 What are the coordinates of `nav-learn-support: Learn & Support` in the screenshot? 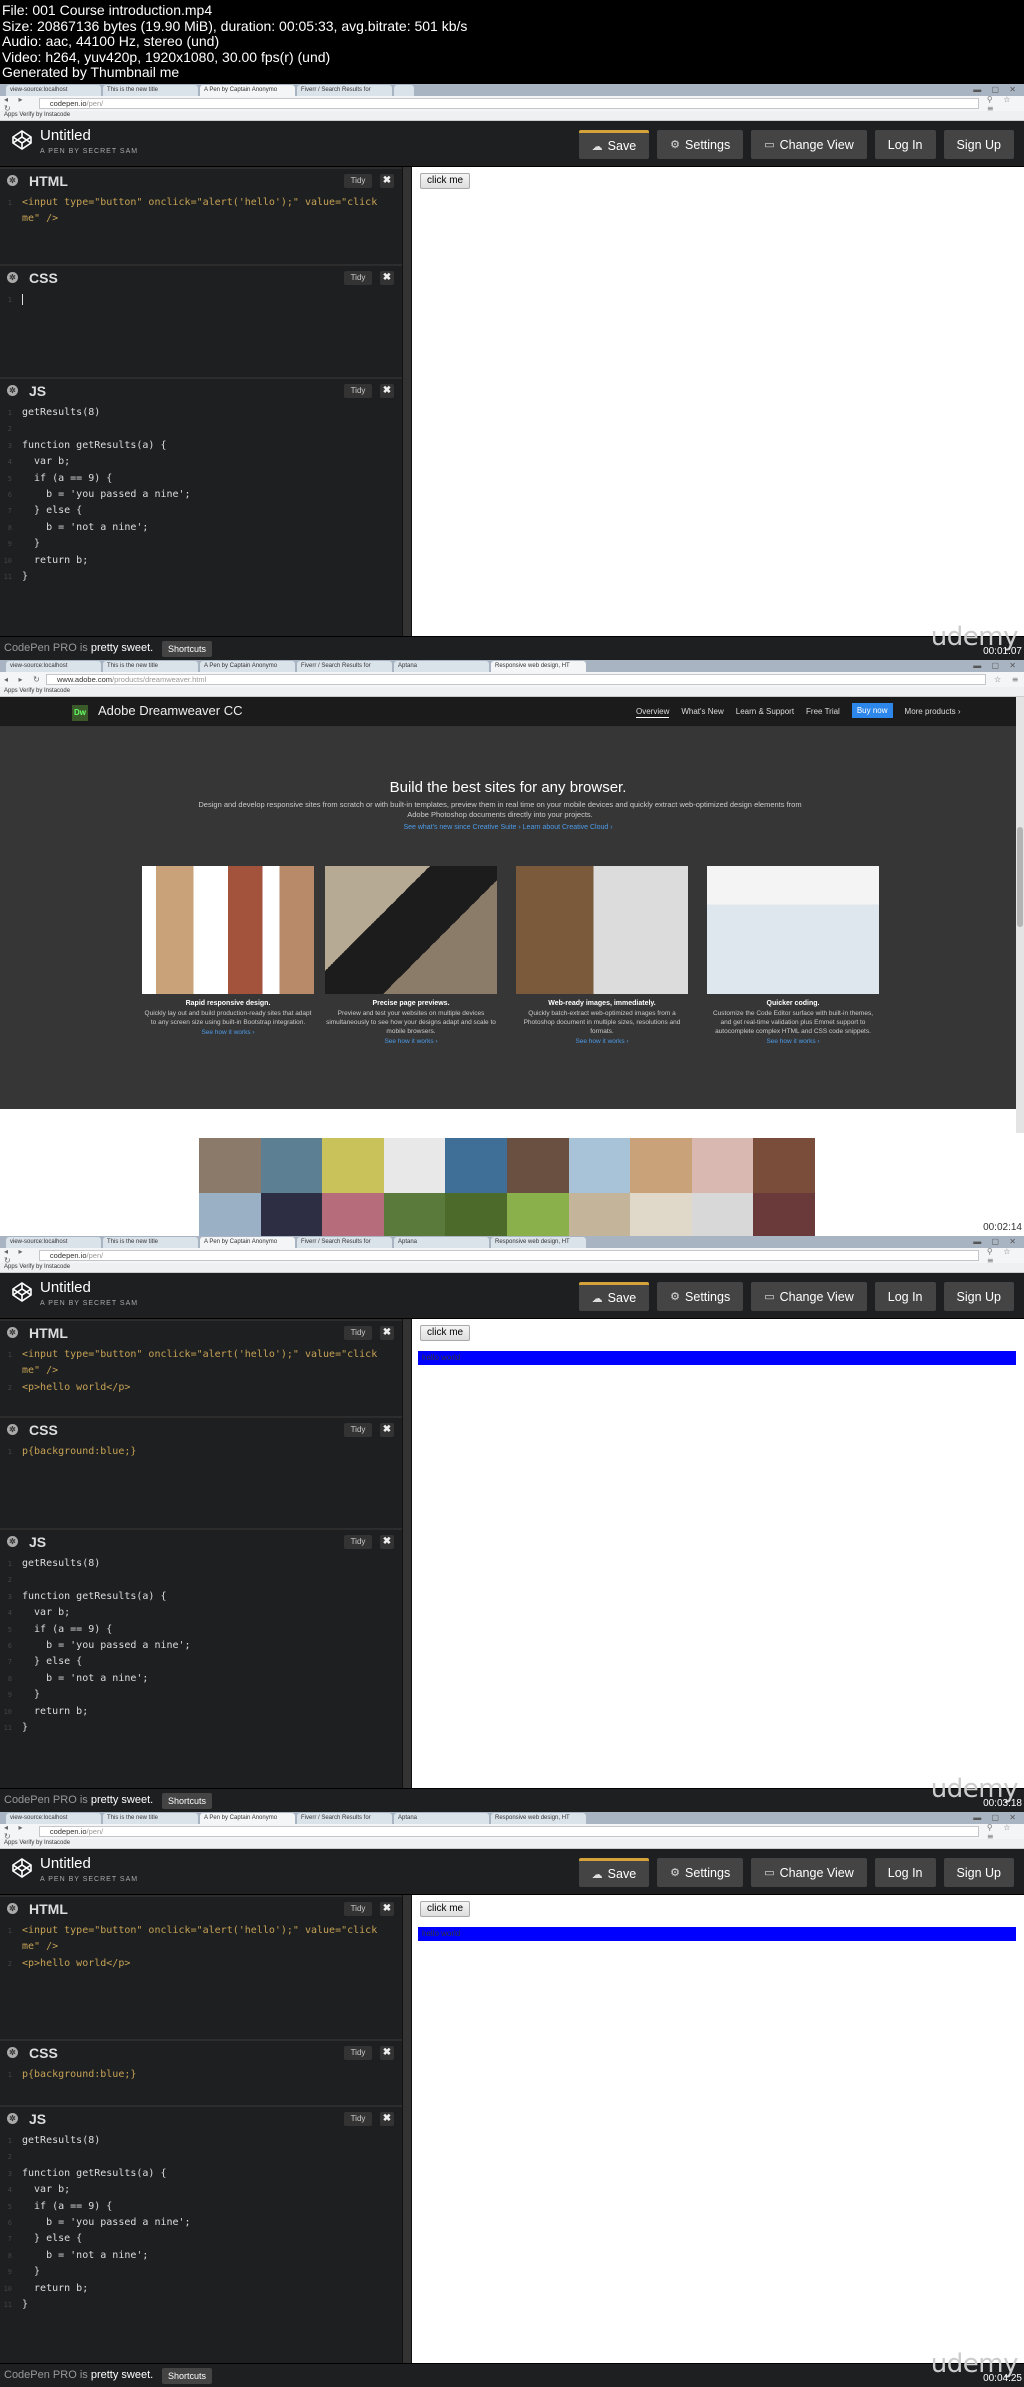 It's located at (765, 712).